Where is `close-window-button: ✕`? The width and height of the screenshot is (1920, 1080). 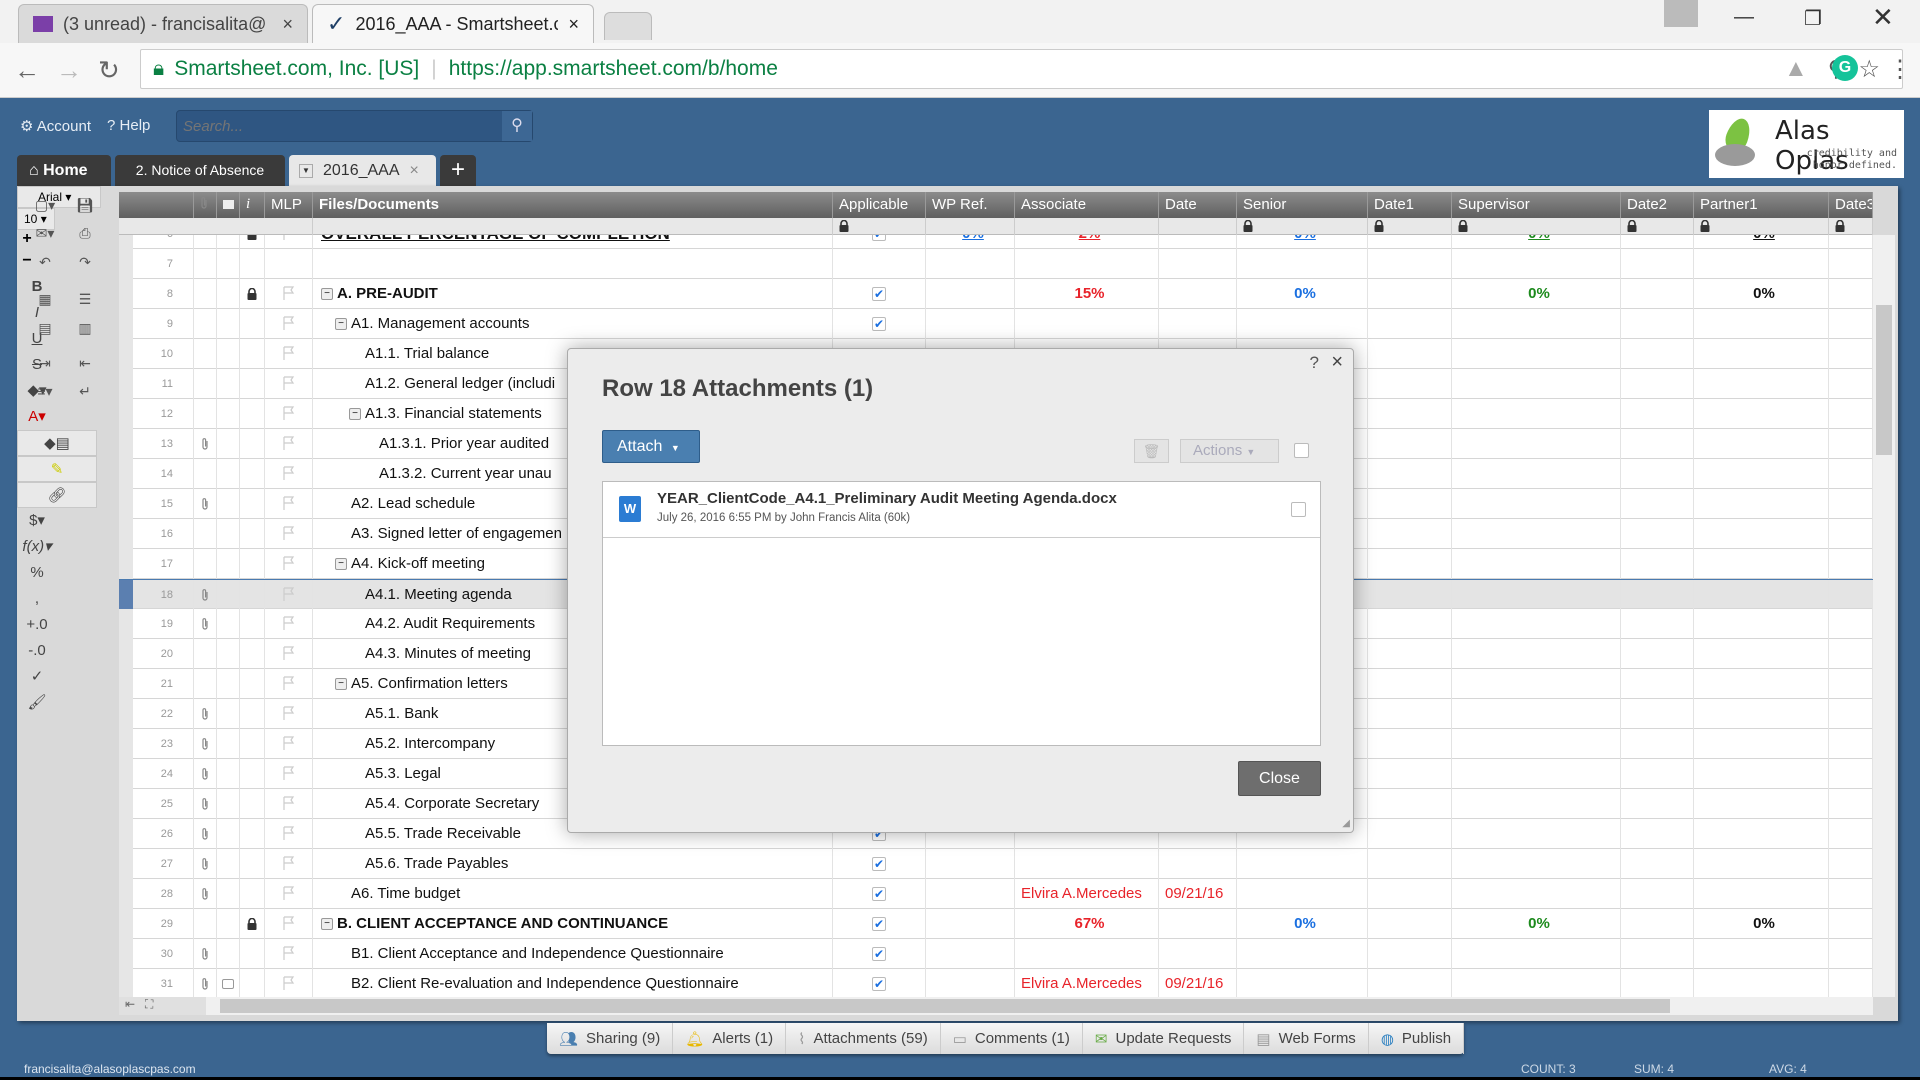 close-window-button: ✕ is located at coordinates (1883, 17).